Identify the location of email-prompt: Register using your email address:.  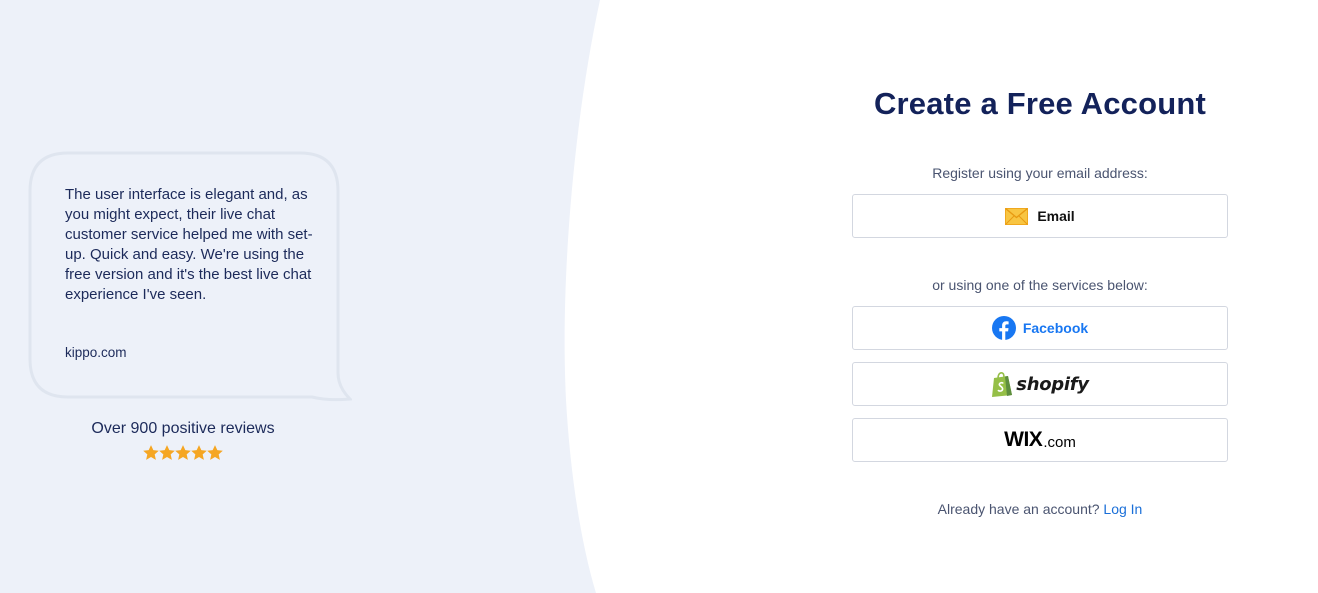
(1040, 173).